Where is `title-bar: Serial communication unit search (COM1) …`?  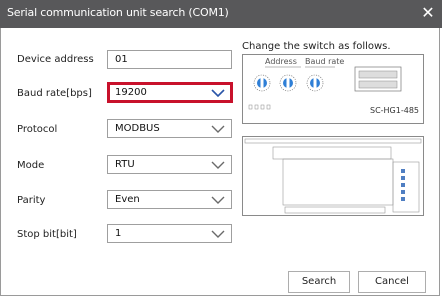 title-bar: Serial communication unit search (COM1) … is located at coordinates (221, 14).